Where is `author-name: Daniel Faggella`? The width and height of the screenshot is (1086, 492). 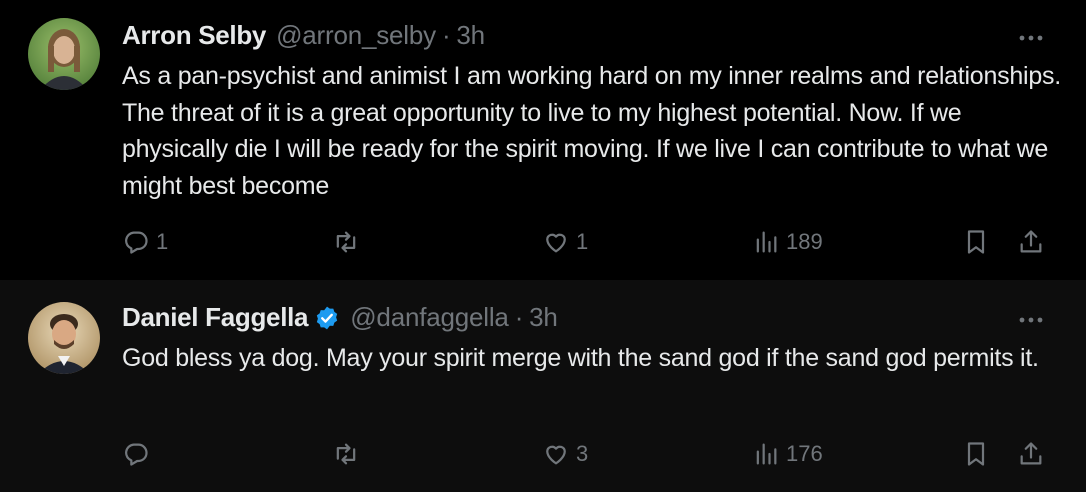 author-name: Daniel Faggella is located at coordinates (215, 317).